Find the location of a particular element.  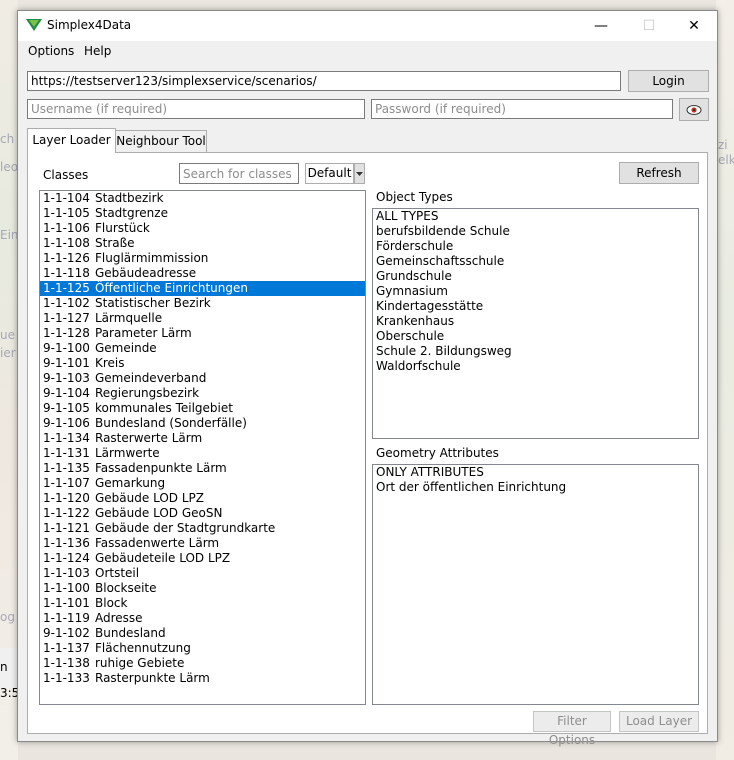

minimize-button: — is located at coordinates (601, 26).